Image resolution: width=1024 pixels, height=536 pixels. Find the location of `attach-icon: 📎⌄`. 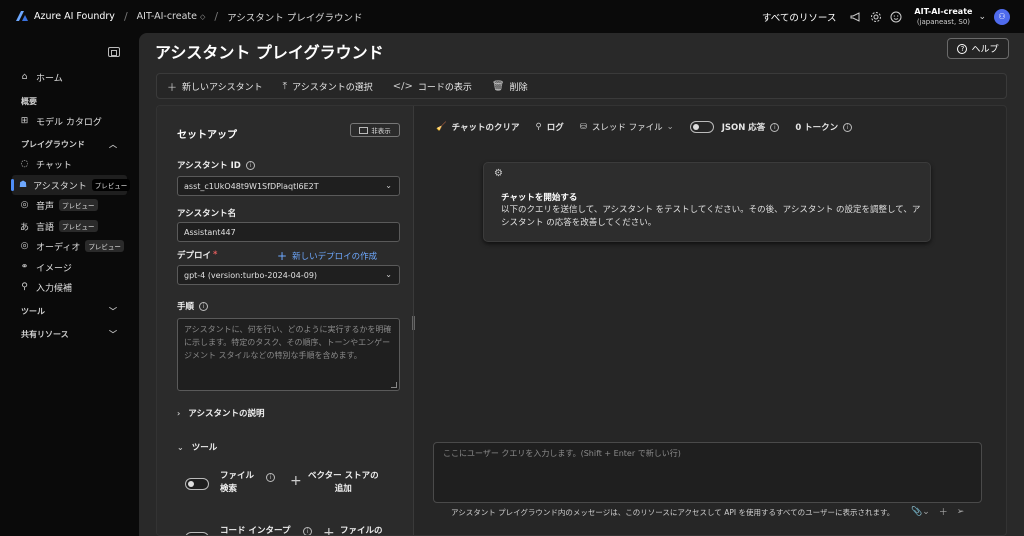

attach-icon: 📎⌄ is located at coordinates (920, 512).